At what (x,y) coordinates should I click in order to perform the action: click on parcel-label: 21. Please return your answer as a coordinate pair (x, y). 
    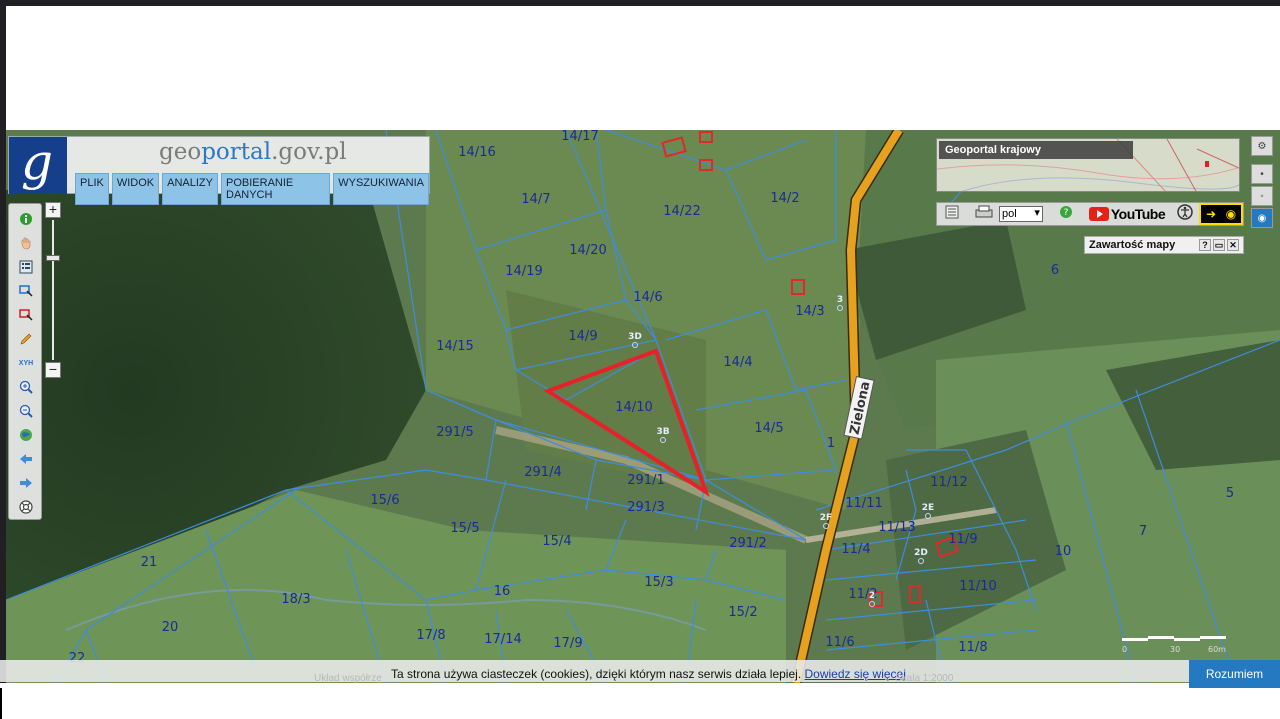
    Looking at the image, I should click on (149, 562).